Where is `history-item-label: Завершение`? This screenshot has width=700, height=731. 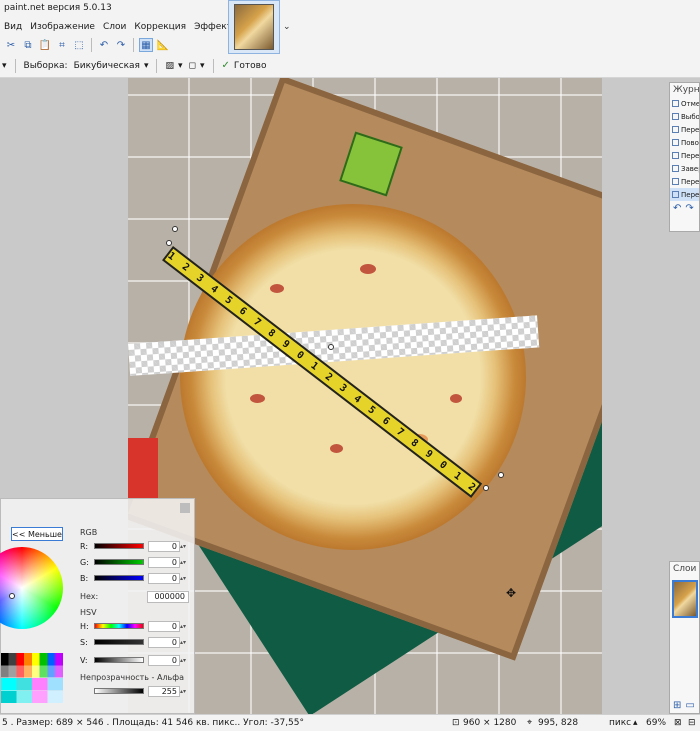
history-item-label: Завершение is located at coordinates (690, 168).